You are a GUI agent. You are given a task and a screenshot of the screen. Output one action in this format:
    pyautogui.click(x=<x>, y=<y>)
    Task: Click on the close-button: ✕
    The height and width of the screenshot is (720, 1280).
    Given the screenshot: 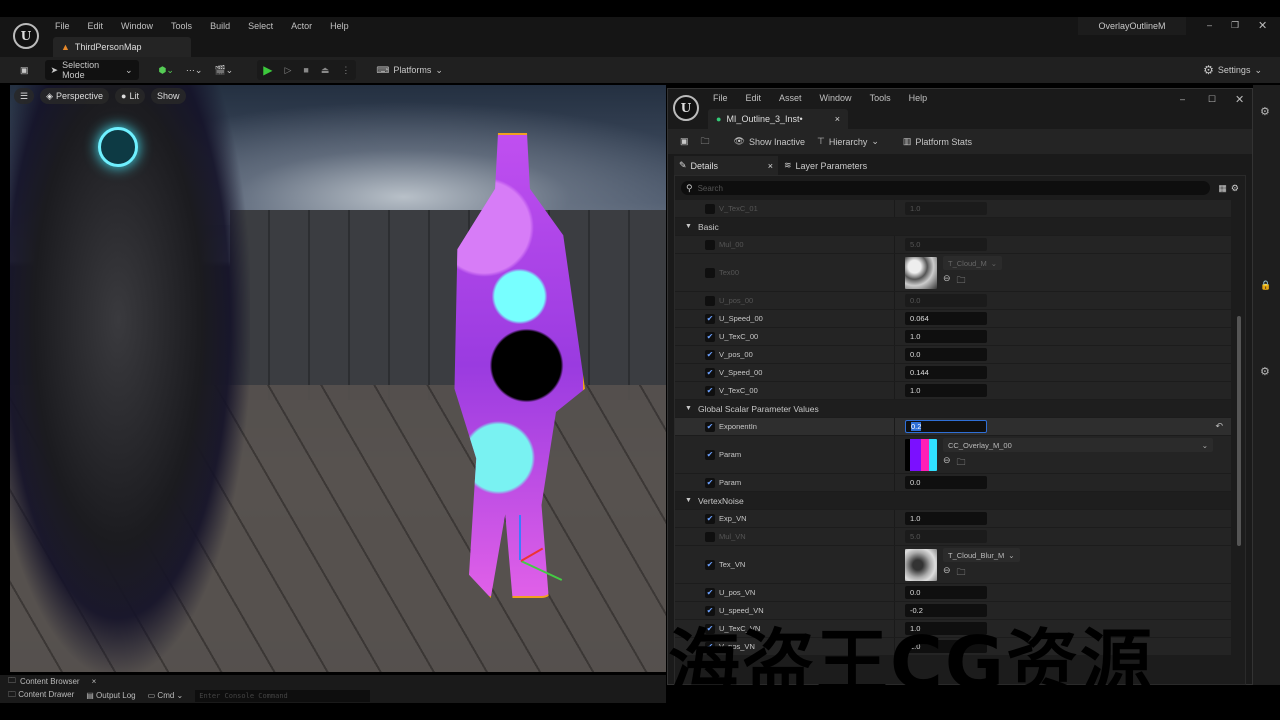 What is the action you would take?
    pyautogui.click(x=1239, y=99)
    